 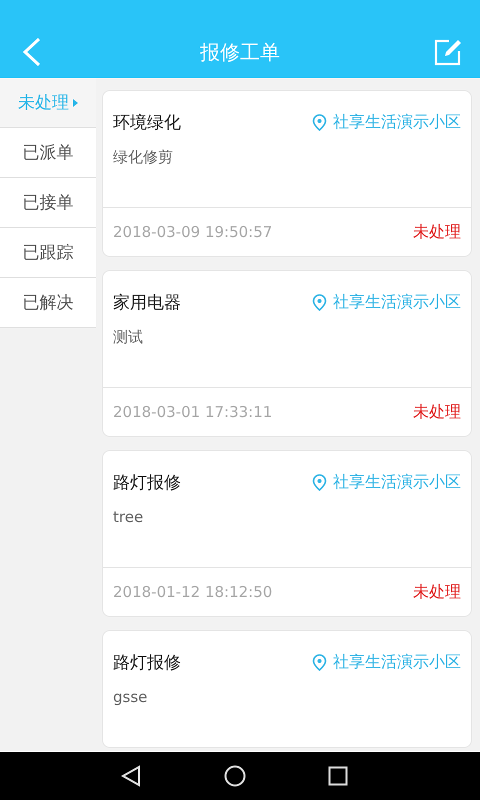 I want to click on timestamp: 2018-03-09 19:50:57, so click(x=192, y=232).